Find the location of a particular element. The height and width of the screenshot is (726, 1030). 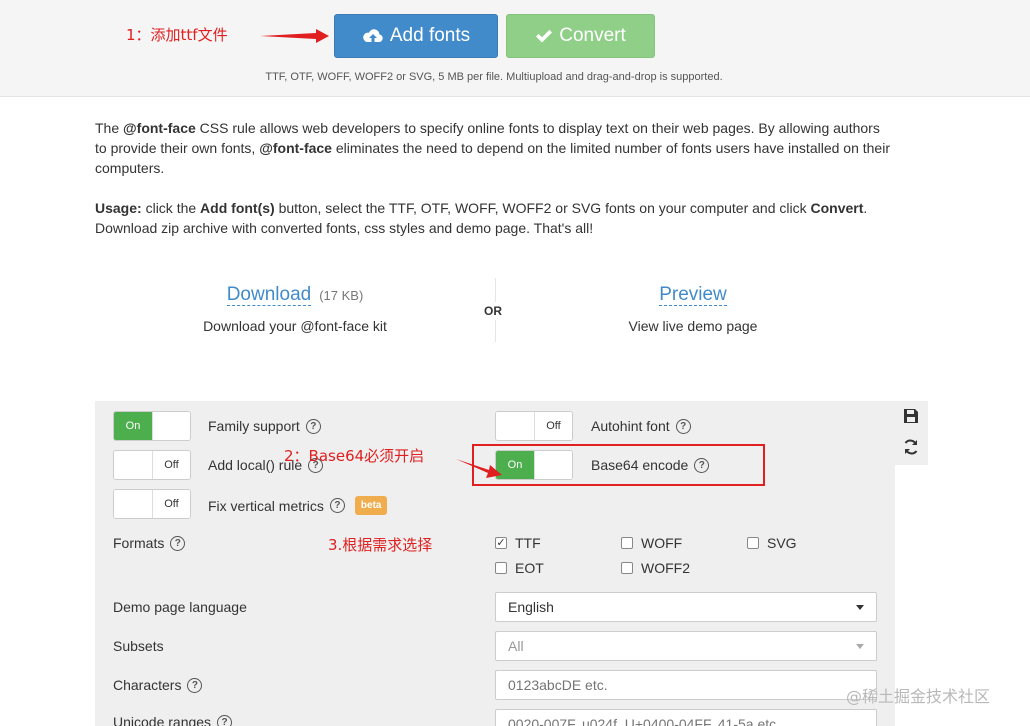

checkbox-checked: ✓ is located at coordinates (501, 542).